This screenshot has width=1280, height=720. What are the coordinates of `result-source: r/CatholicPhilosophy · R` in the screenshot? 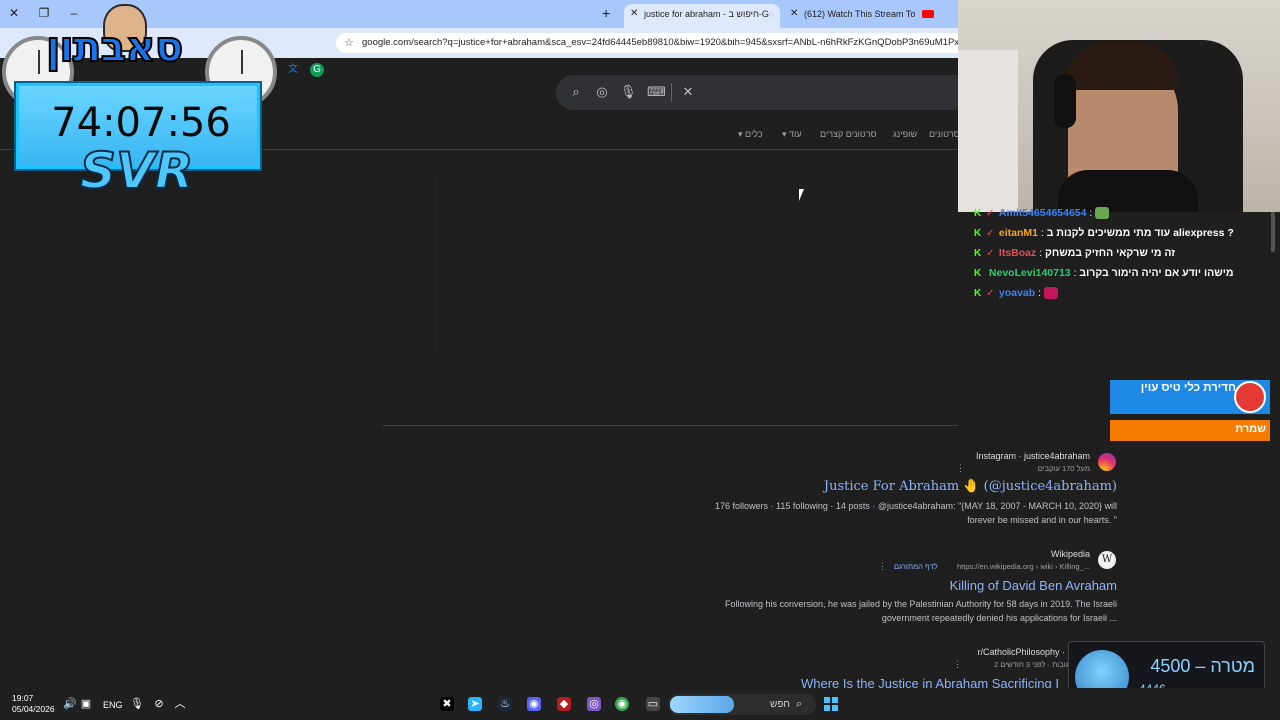 It's located at (1025, 652).